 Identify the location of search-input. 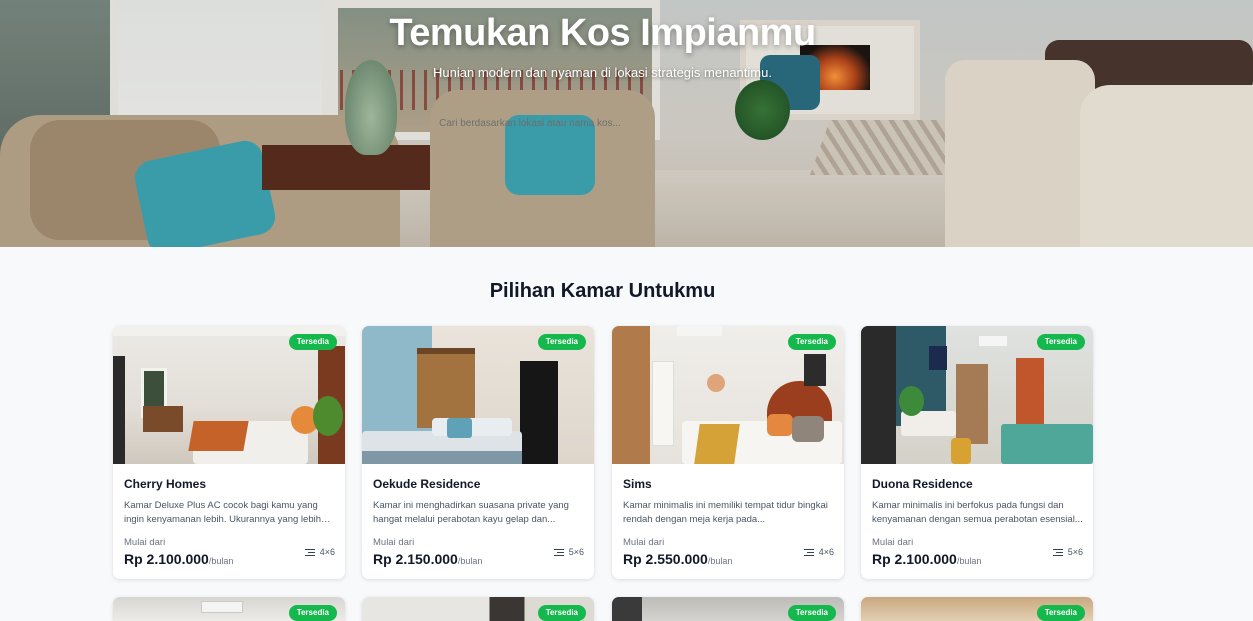
(530, 123).